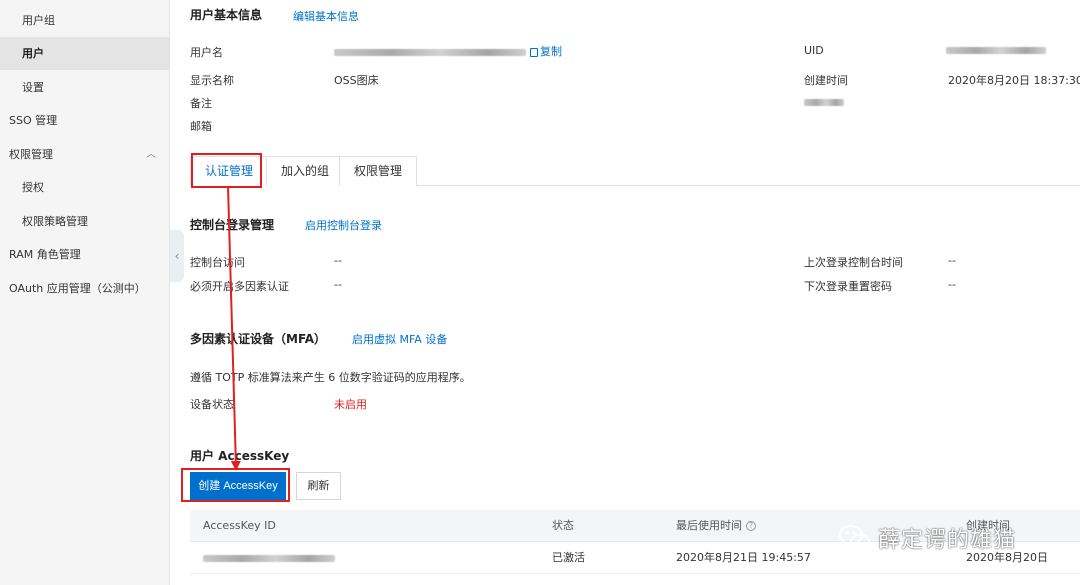 The height and width of the screenshot is (585, 1080). I want to click on help-icon: ?, so click(751, 526).